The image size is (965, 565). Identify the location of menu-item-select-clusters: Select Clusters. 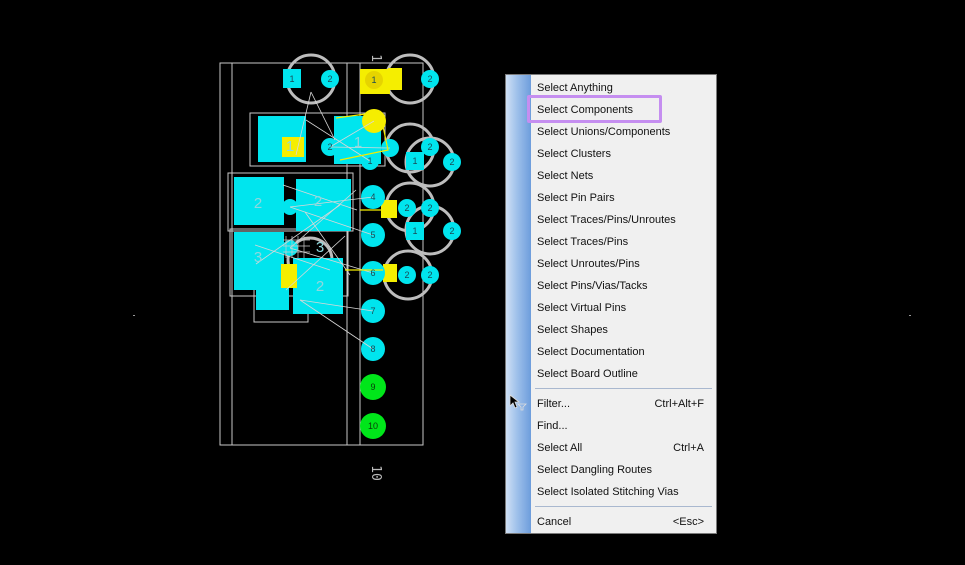
(623, 154).